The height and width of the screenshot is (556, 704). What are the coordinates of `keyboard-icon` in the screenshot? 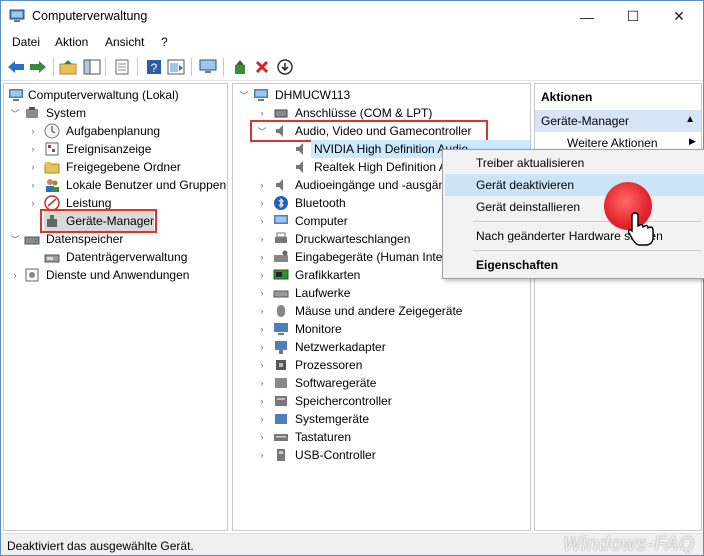 It's located at (281, 437).